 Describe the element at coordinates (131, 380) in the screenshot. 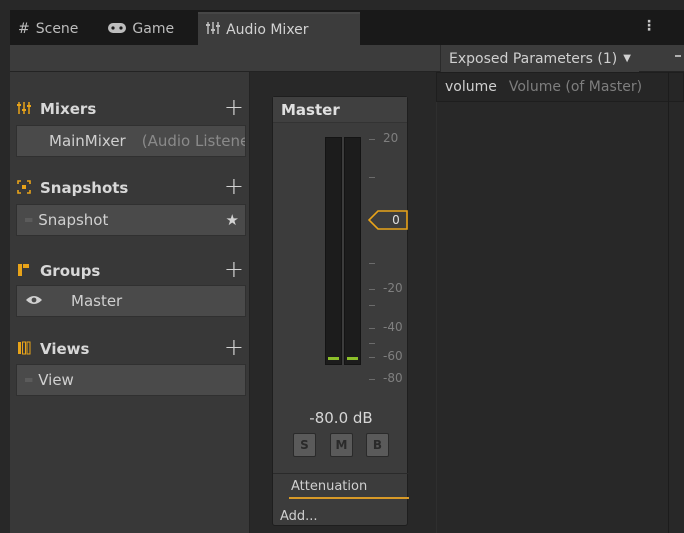

I see `view-item: ═ View` at that location.